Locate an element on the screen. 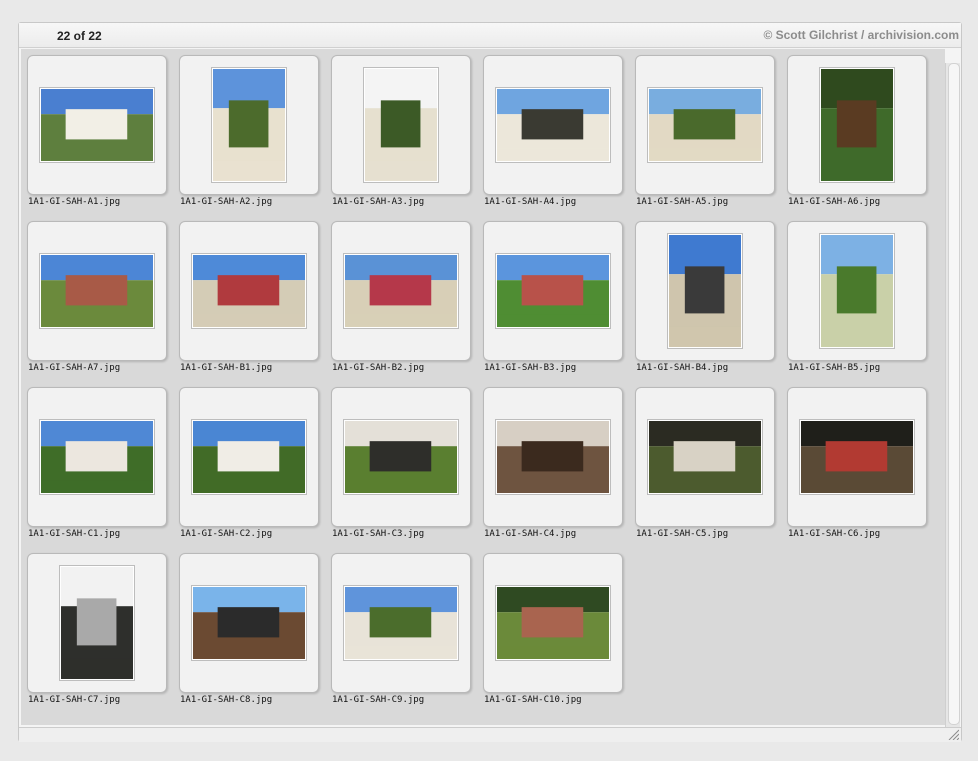  scrollbar-thumb is located at coordinates (954, 394).